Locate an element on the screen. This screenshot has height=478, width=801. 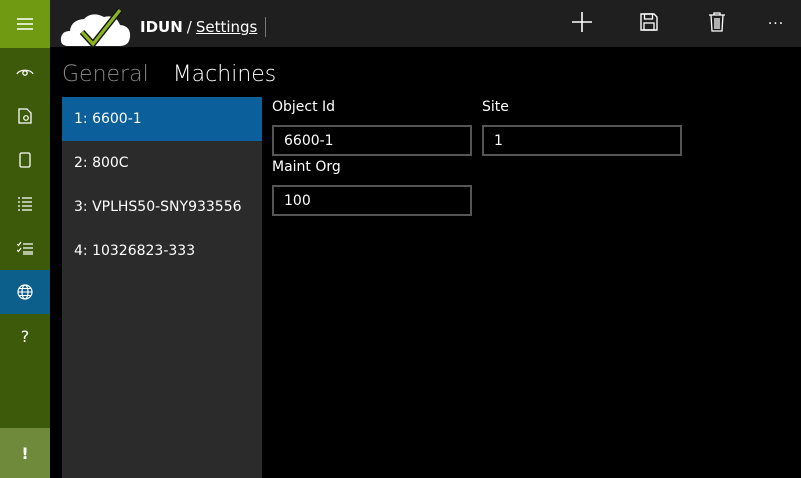
delete-button is located at coordinates (717, 24).